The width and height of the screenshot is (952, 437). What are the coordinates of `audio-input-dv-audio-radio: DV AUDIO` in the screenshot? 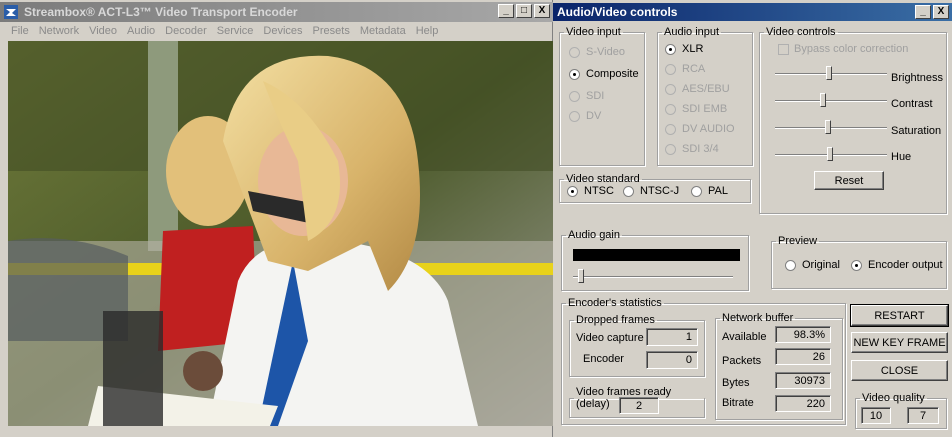 It's located at (700, 129).